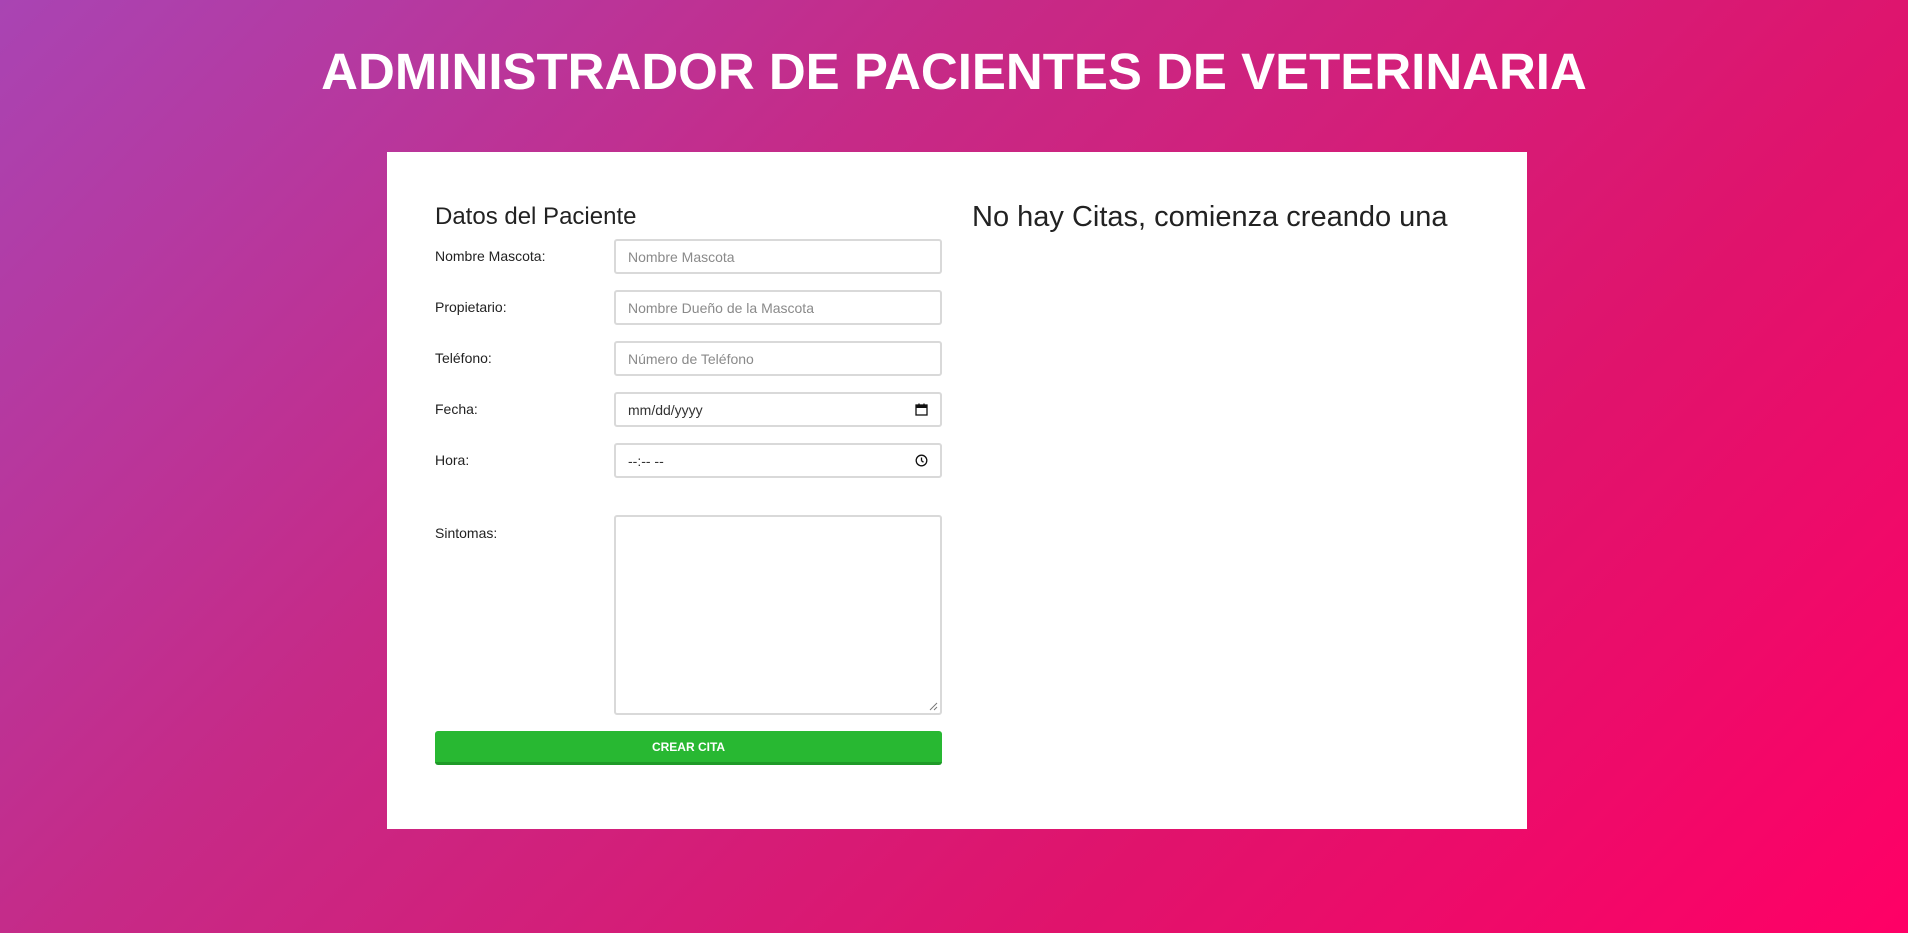 Image resolution: width=1908 pixels, height=933 pixels. I want to click on mascota-input: Nombre Mascota, so click(778, 256).